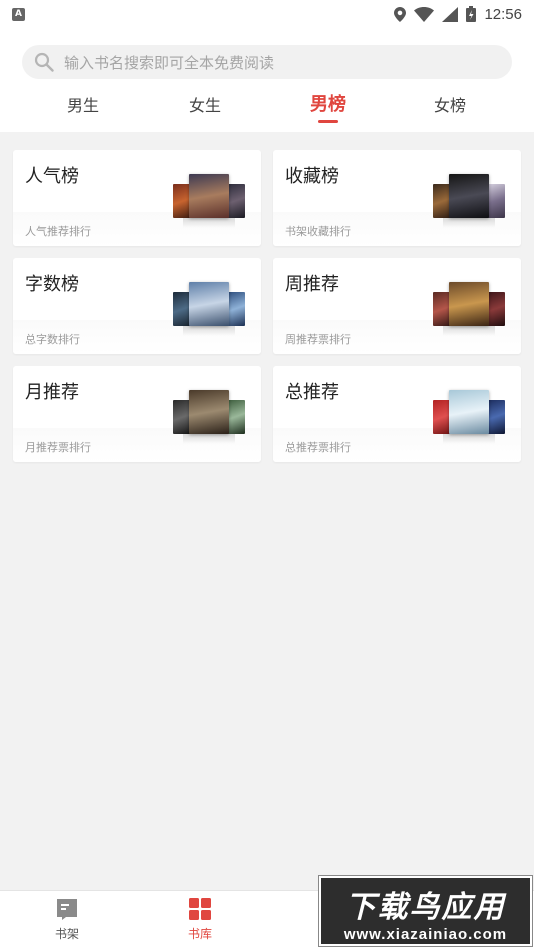 This screenshot has height=950, width=534. Describe the element at coordinates (425, 907) in the screenshot. I see `watermark-title: 下载鸟应用` at that location.